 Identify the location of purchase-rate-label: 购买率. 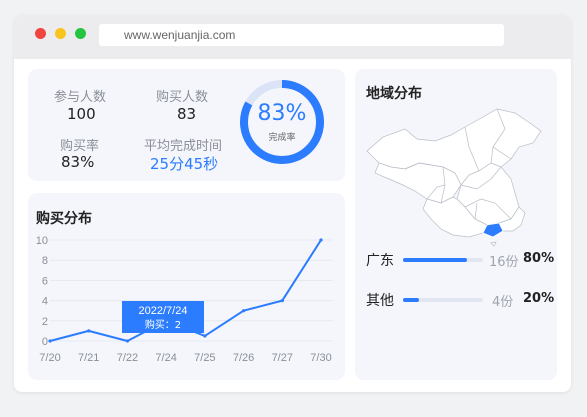
(80, 146).